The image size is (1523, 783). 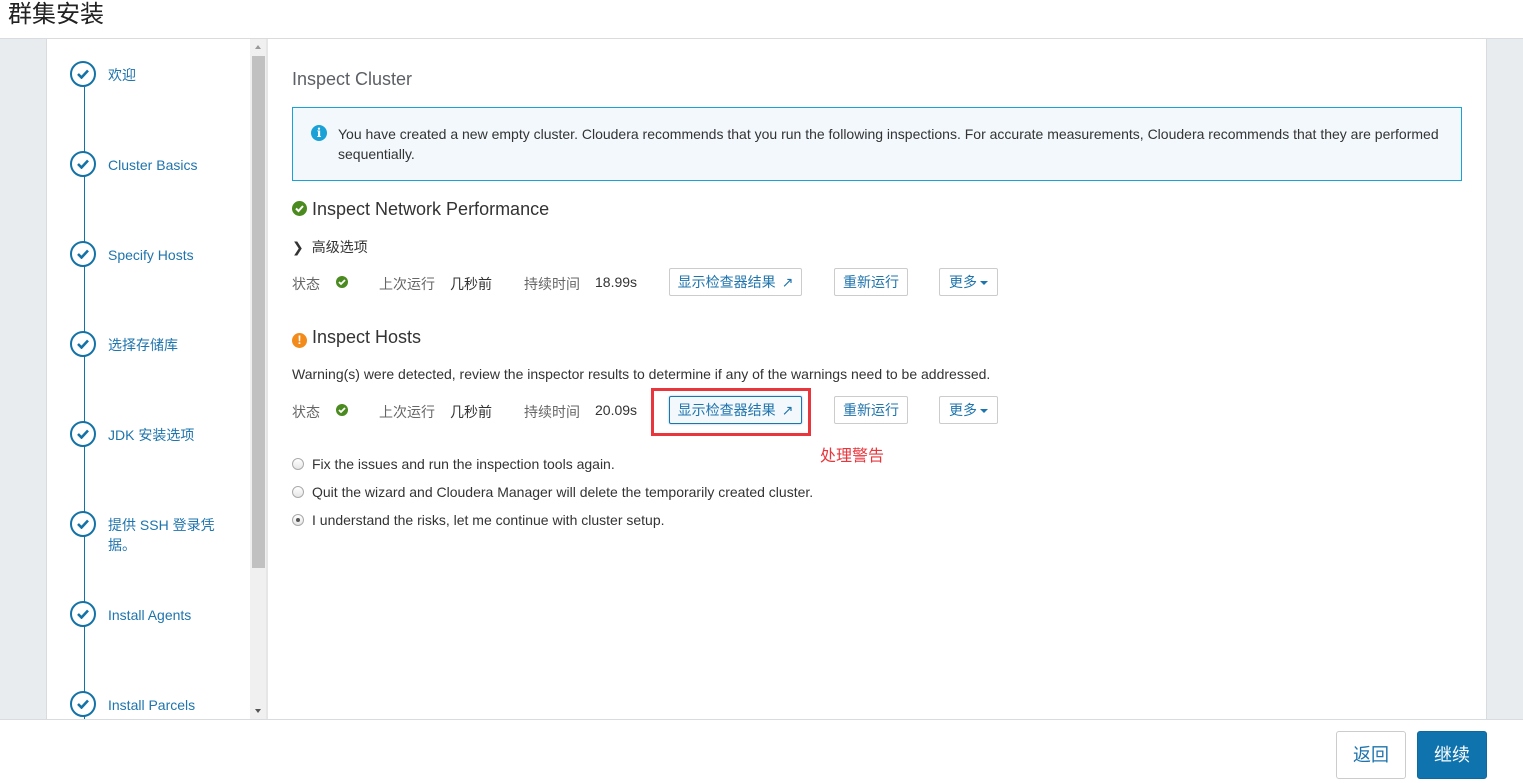 I want to click on hosts-section-title: ! Inspect Hosts, so click(x=356, y=337).